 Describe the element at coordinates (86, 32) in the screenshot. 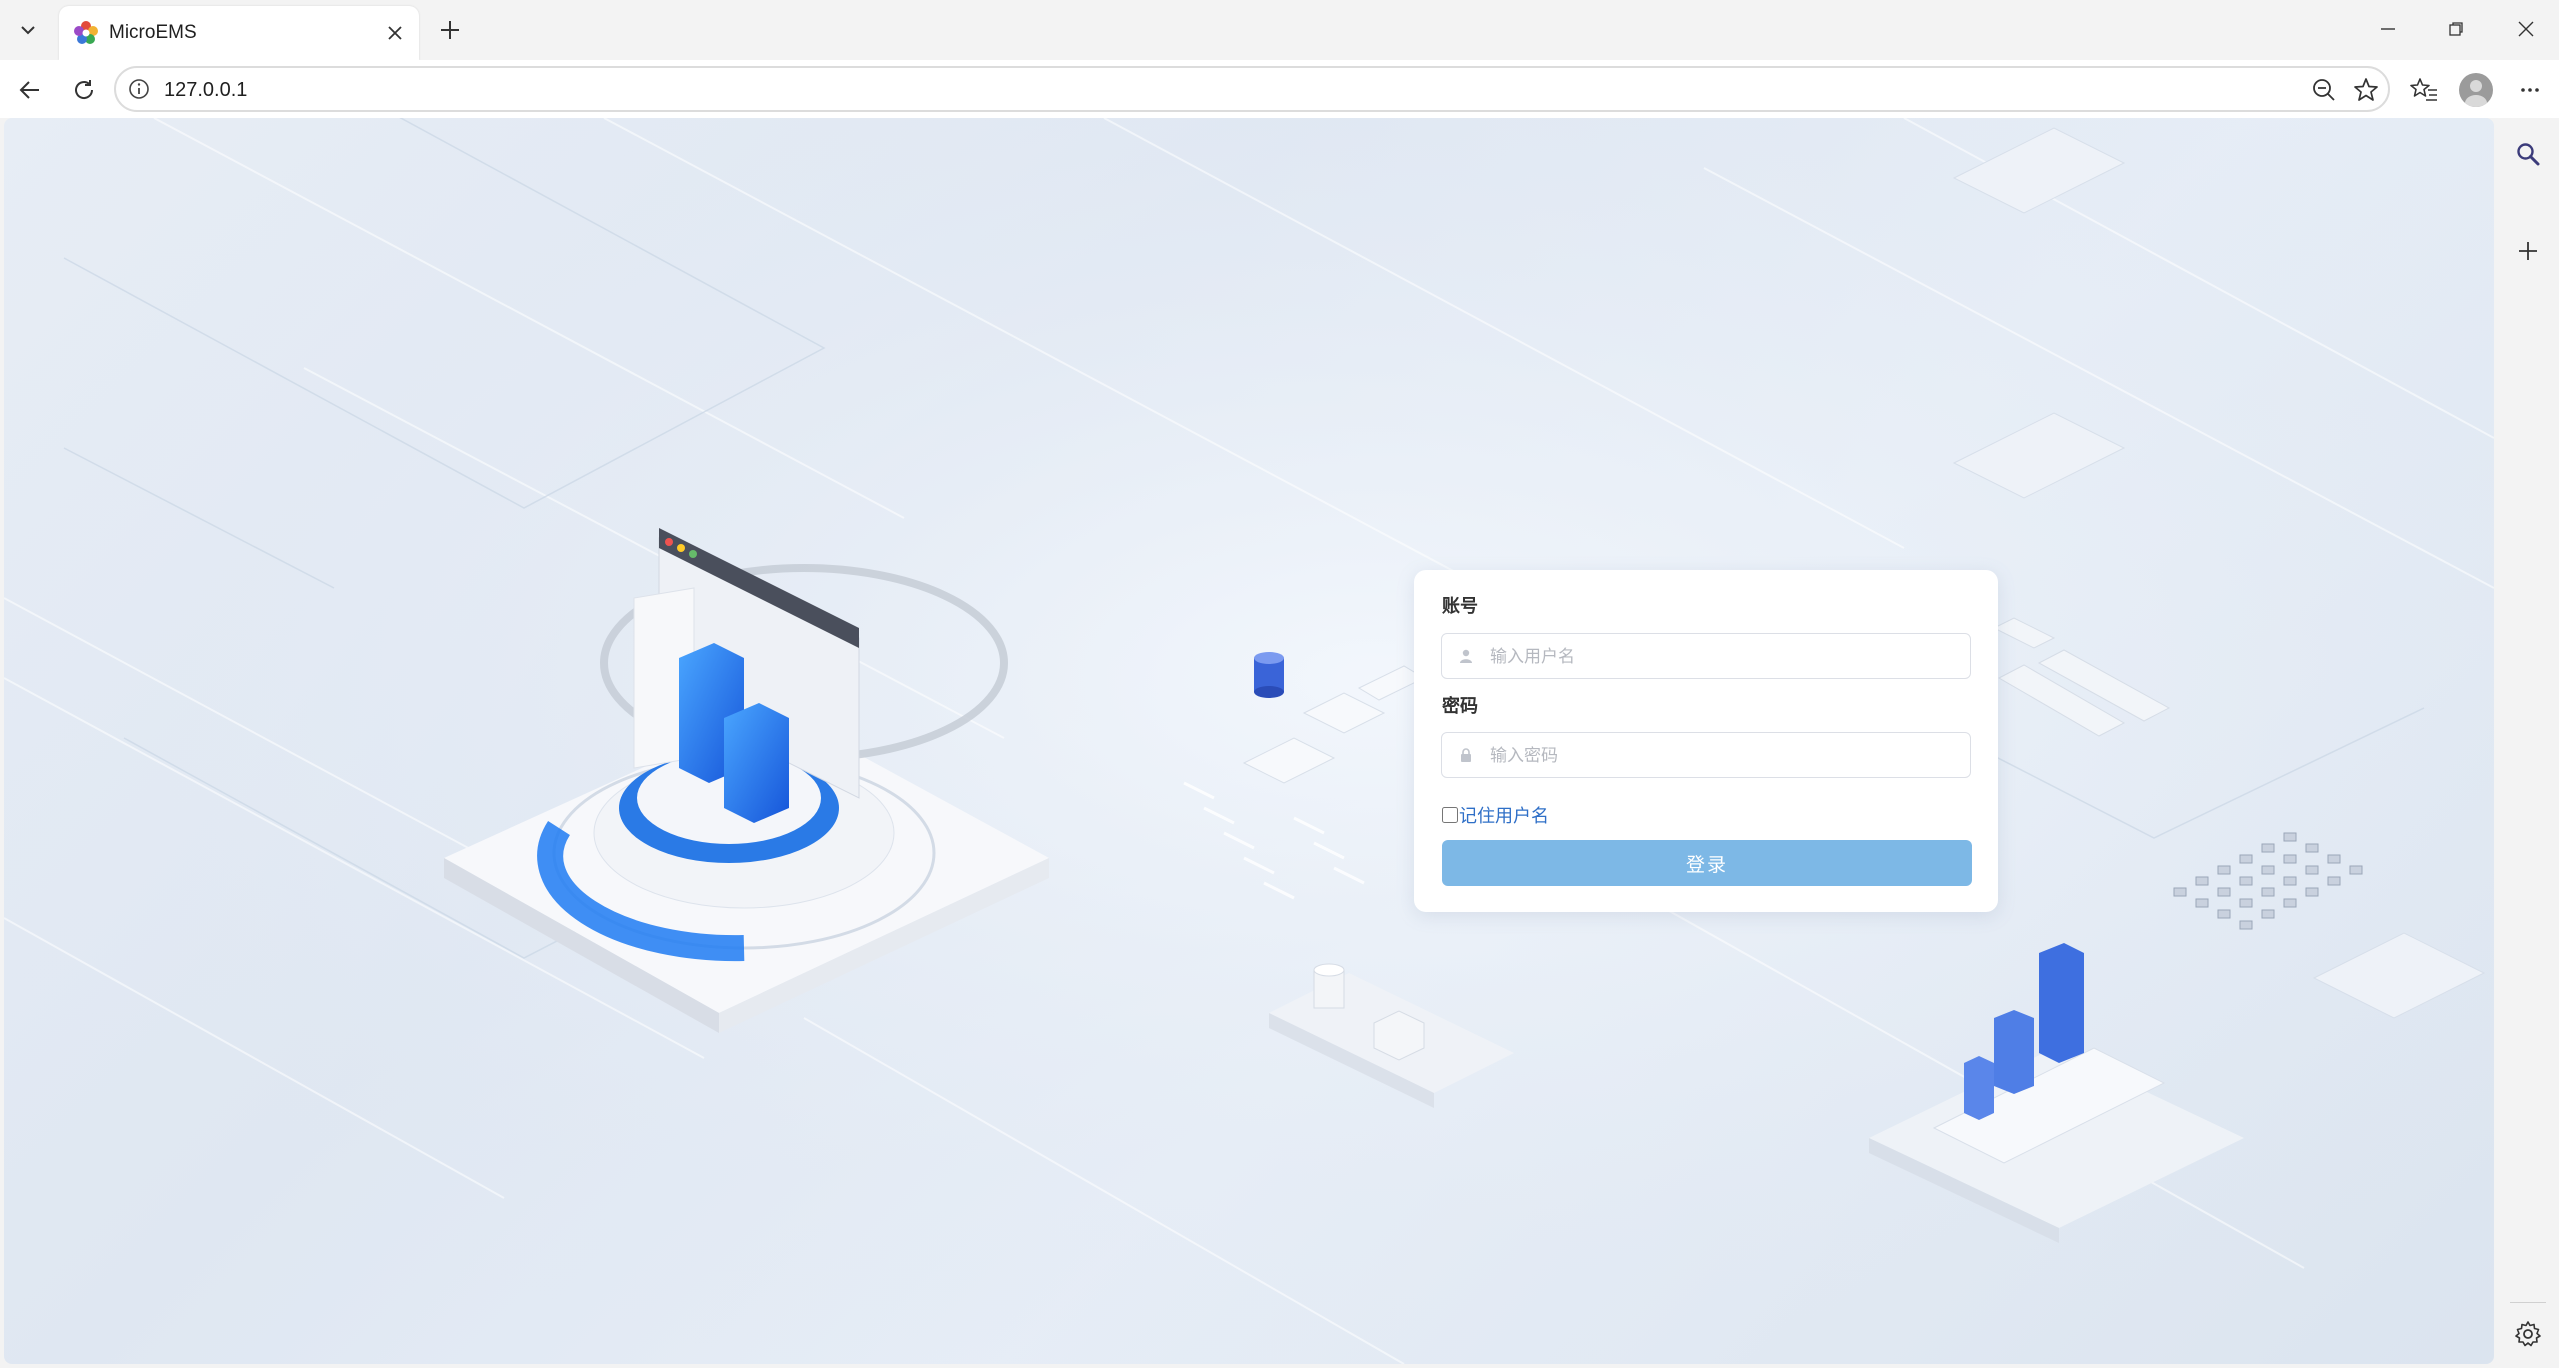

I see `flower-icon` at that location.